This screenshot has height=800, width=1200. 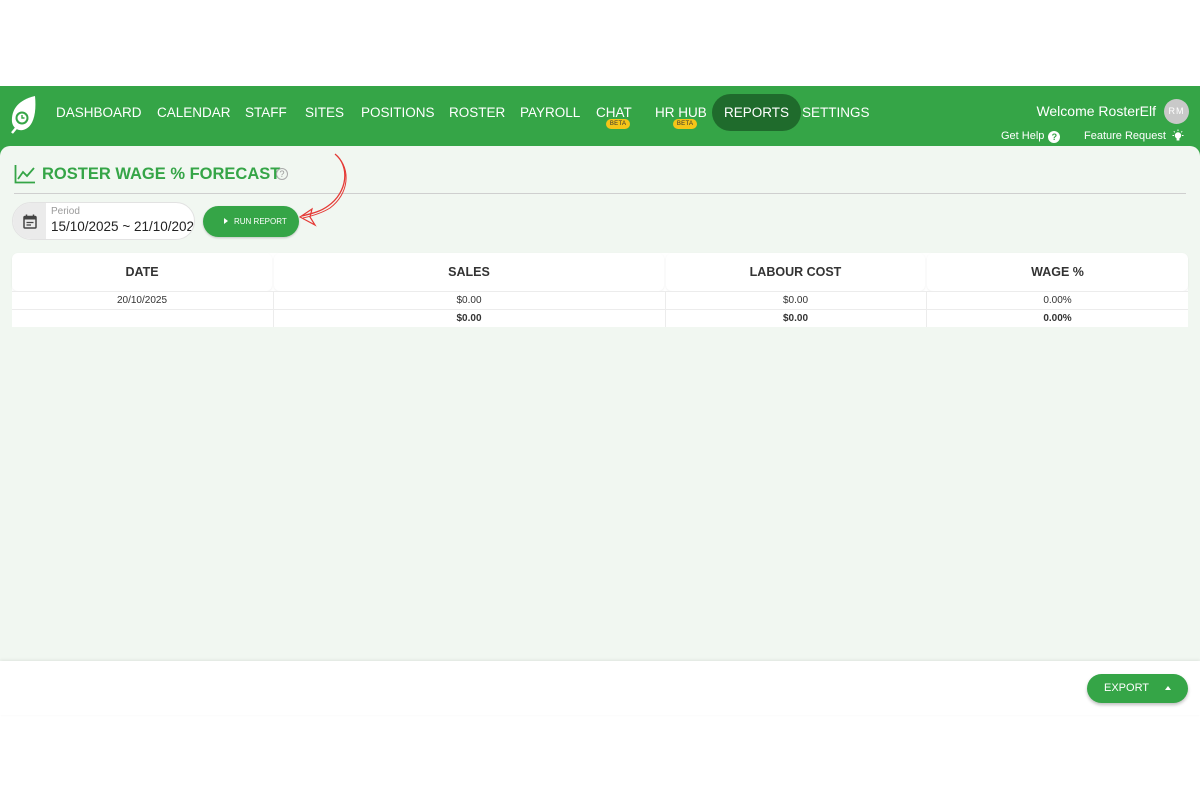 I want to click on total-wage-percent: 0.00%, so click(x=1057, y=318).